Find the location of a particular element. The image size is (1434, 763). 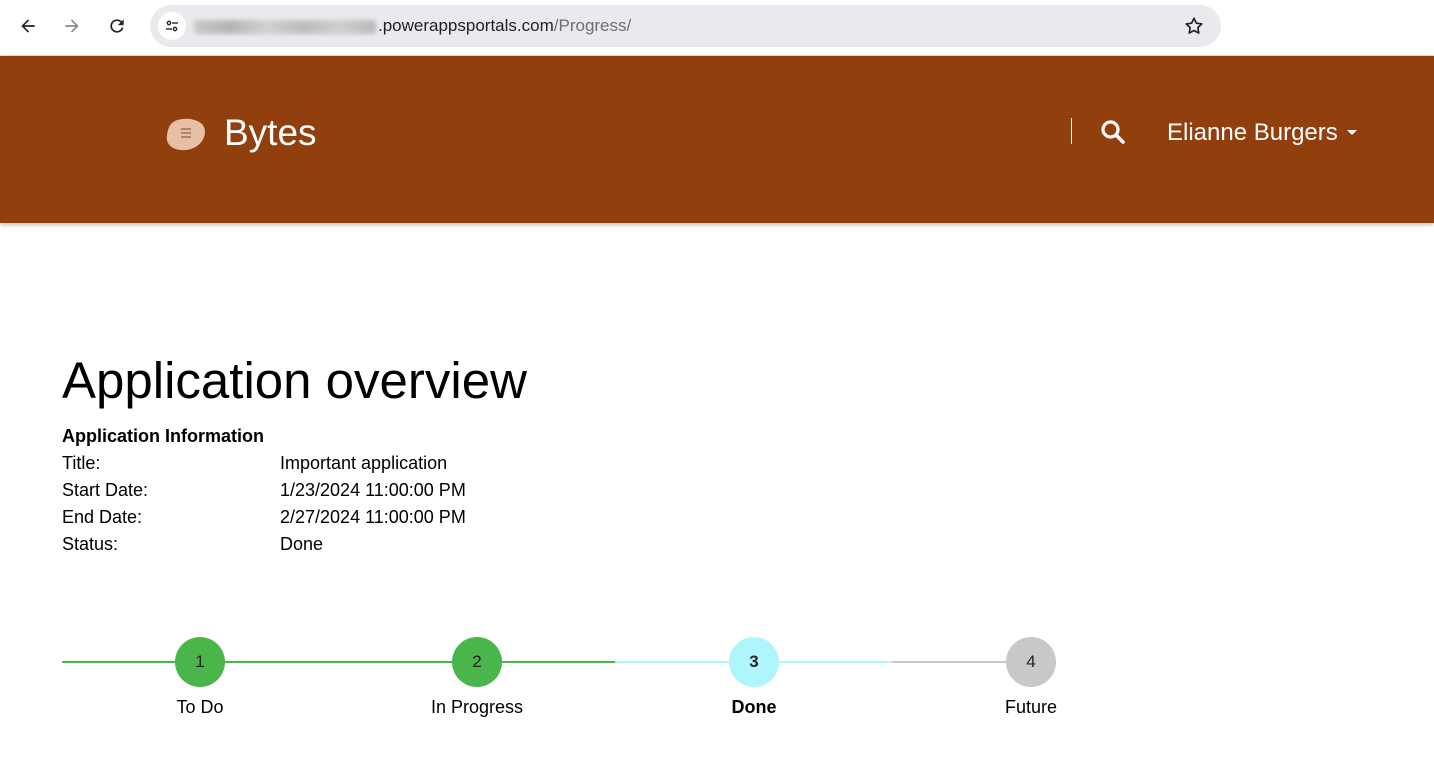

step-circle-1: 1 is located at coordinates (200, 662).